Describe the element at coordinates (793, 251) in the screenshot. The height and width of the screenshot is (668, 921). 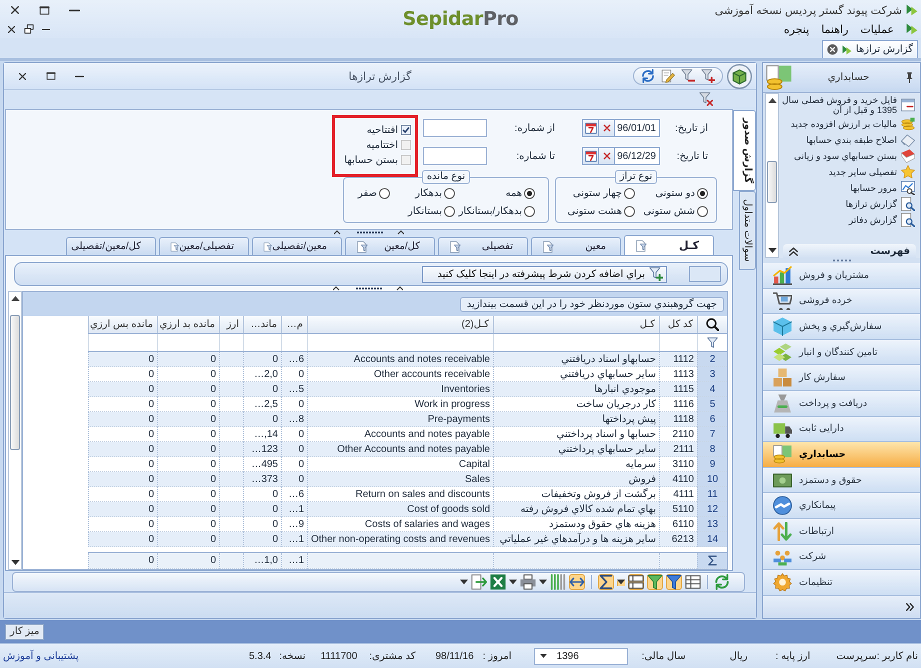
I see `chevron-up-icon` at that location.